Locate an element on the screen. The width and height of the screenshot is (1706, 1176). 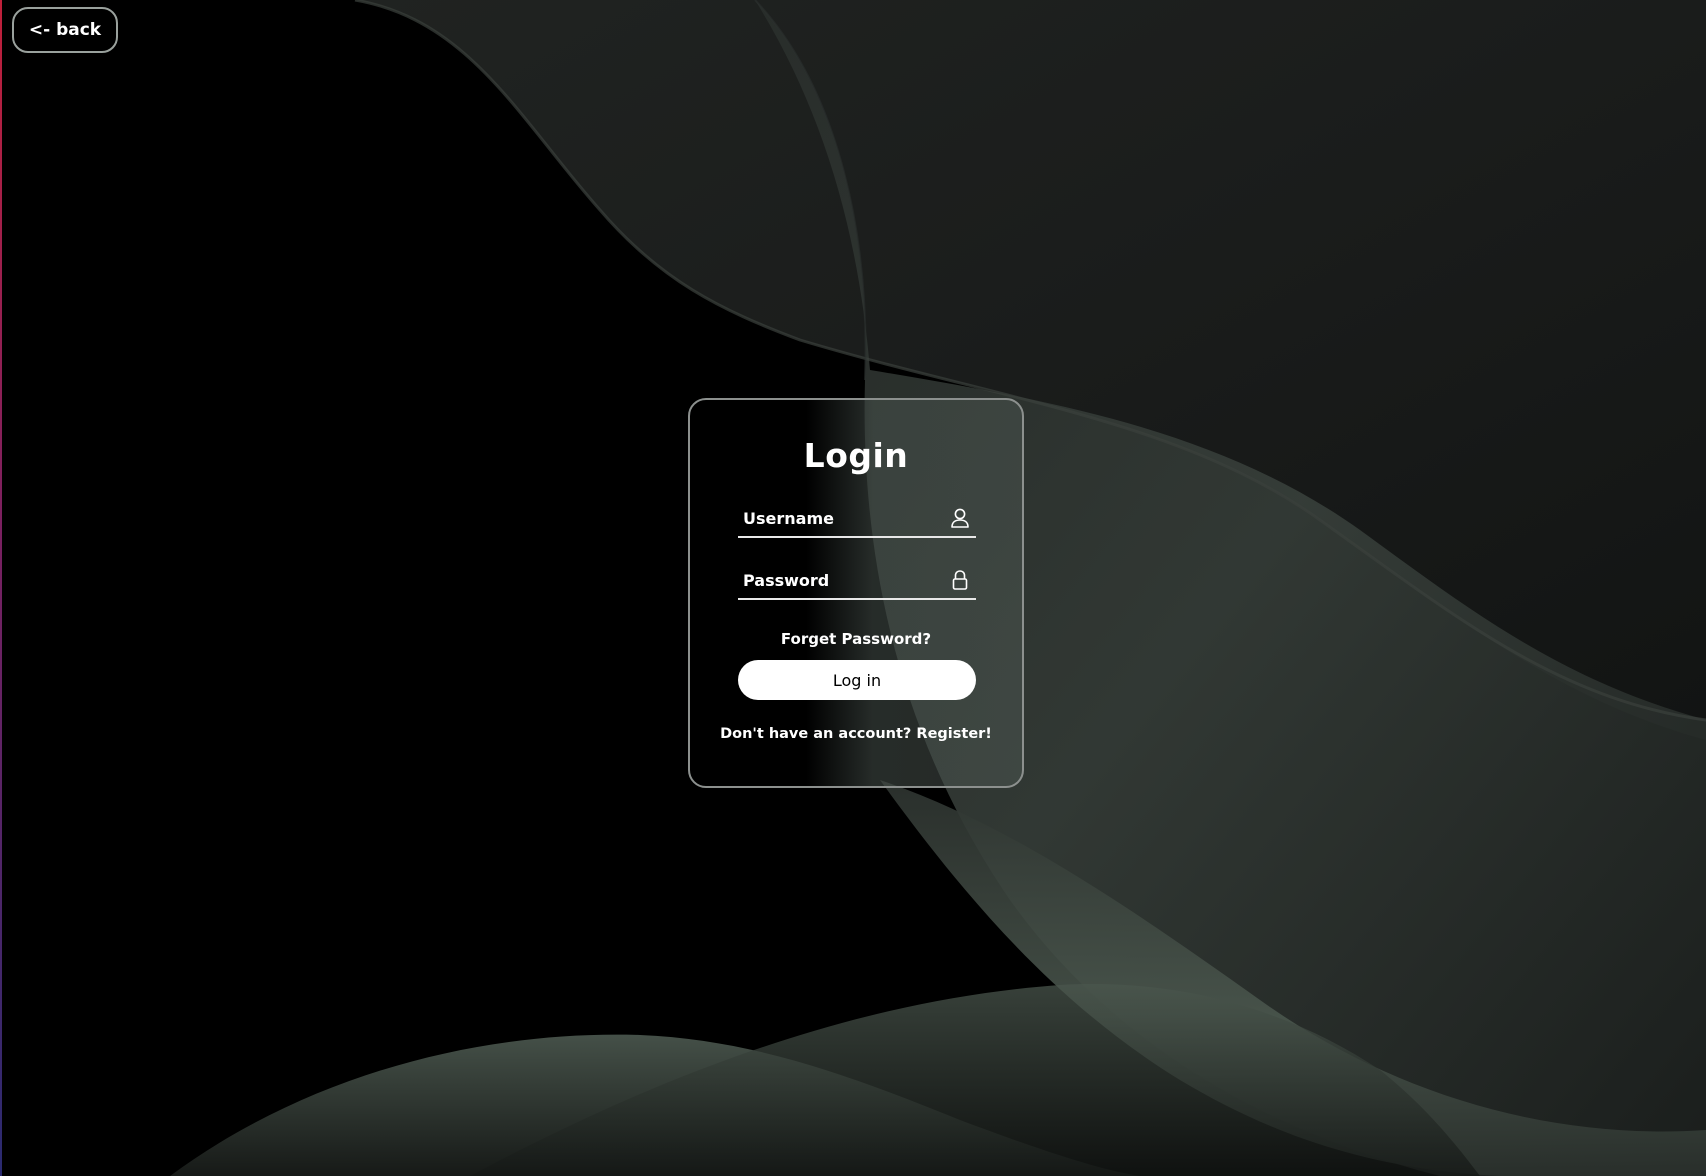
login-button: Log in is located at coordinates (857, 680).